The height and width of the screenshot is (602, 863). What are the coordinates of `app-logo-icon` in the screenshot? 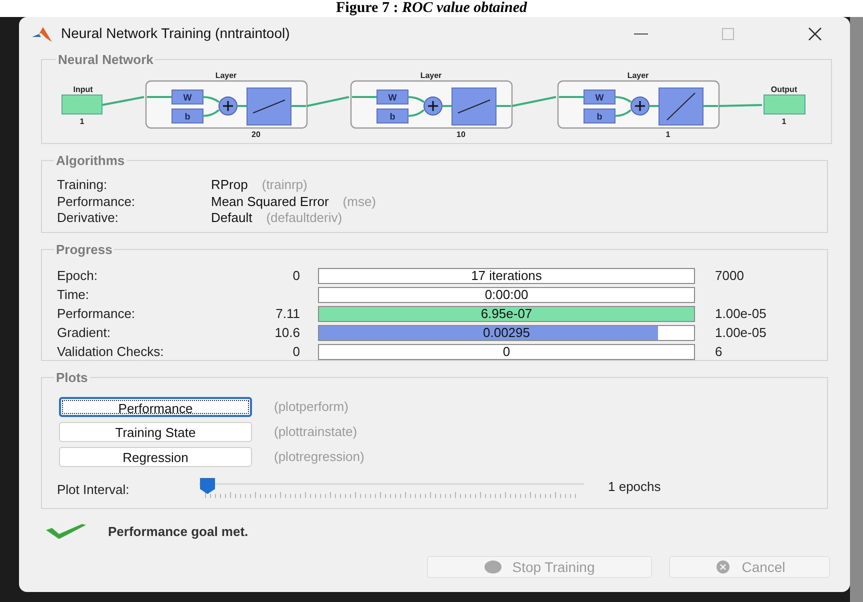 It's located at (42, 33).